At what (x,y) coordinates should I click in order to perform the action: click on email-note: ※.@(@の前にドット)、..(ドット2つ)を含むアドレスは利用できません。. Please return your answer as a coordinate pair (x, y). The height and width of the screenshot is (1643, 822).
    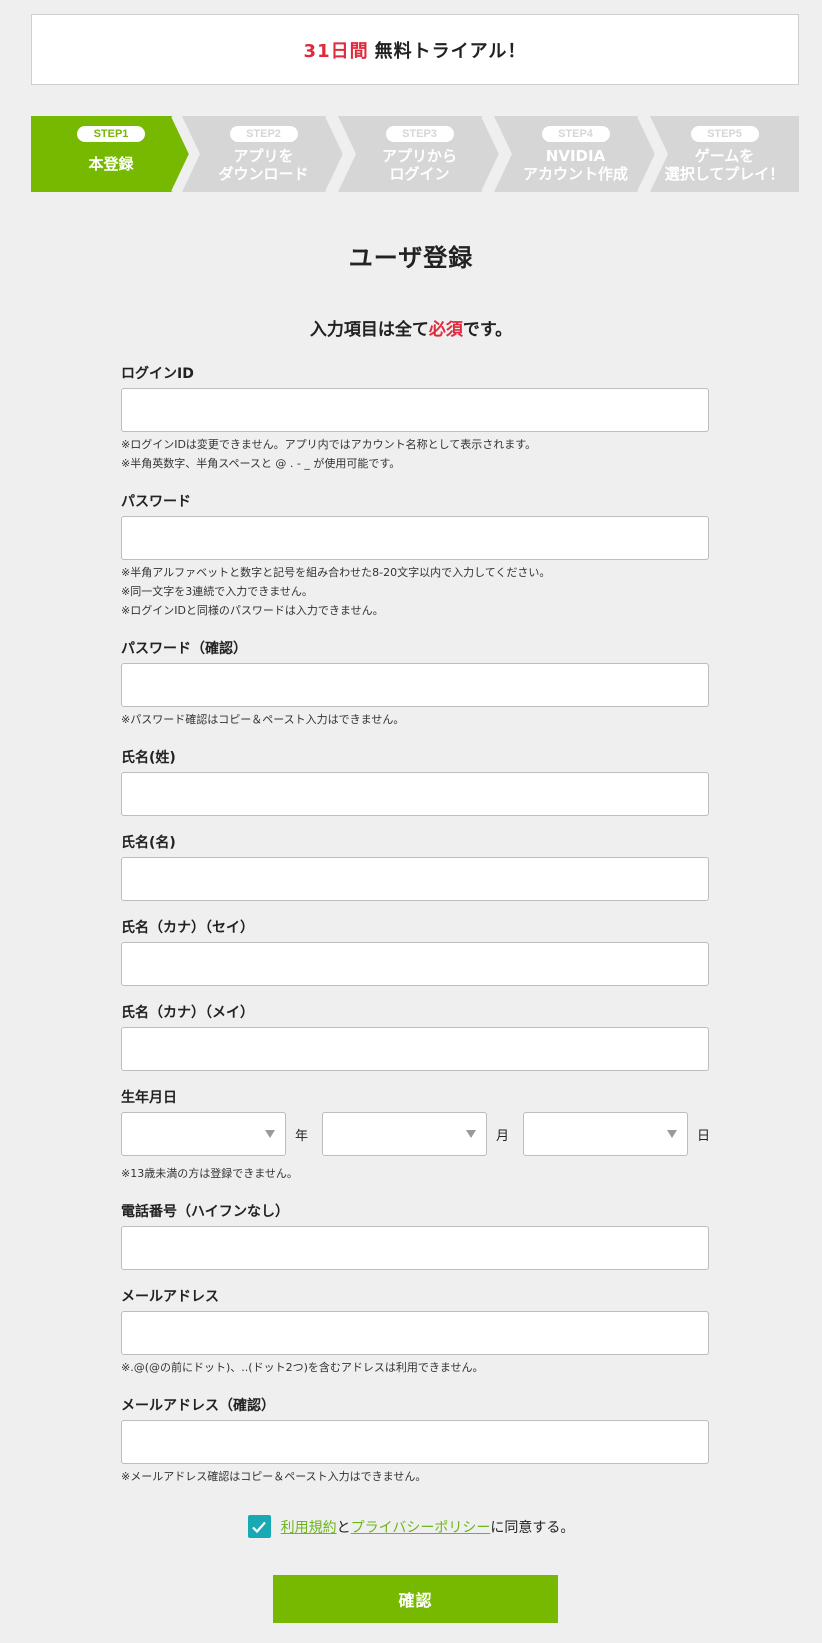
    Looking at the image, I should click on (302, 1367).